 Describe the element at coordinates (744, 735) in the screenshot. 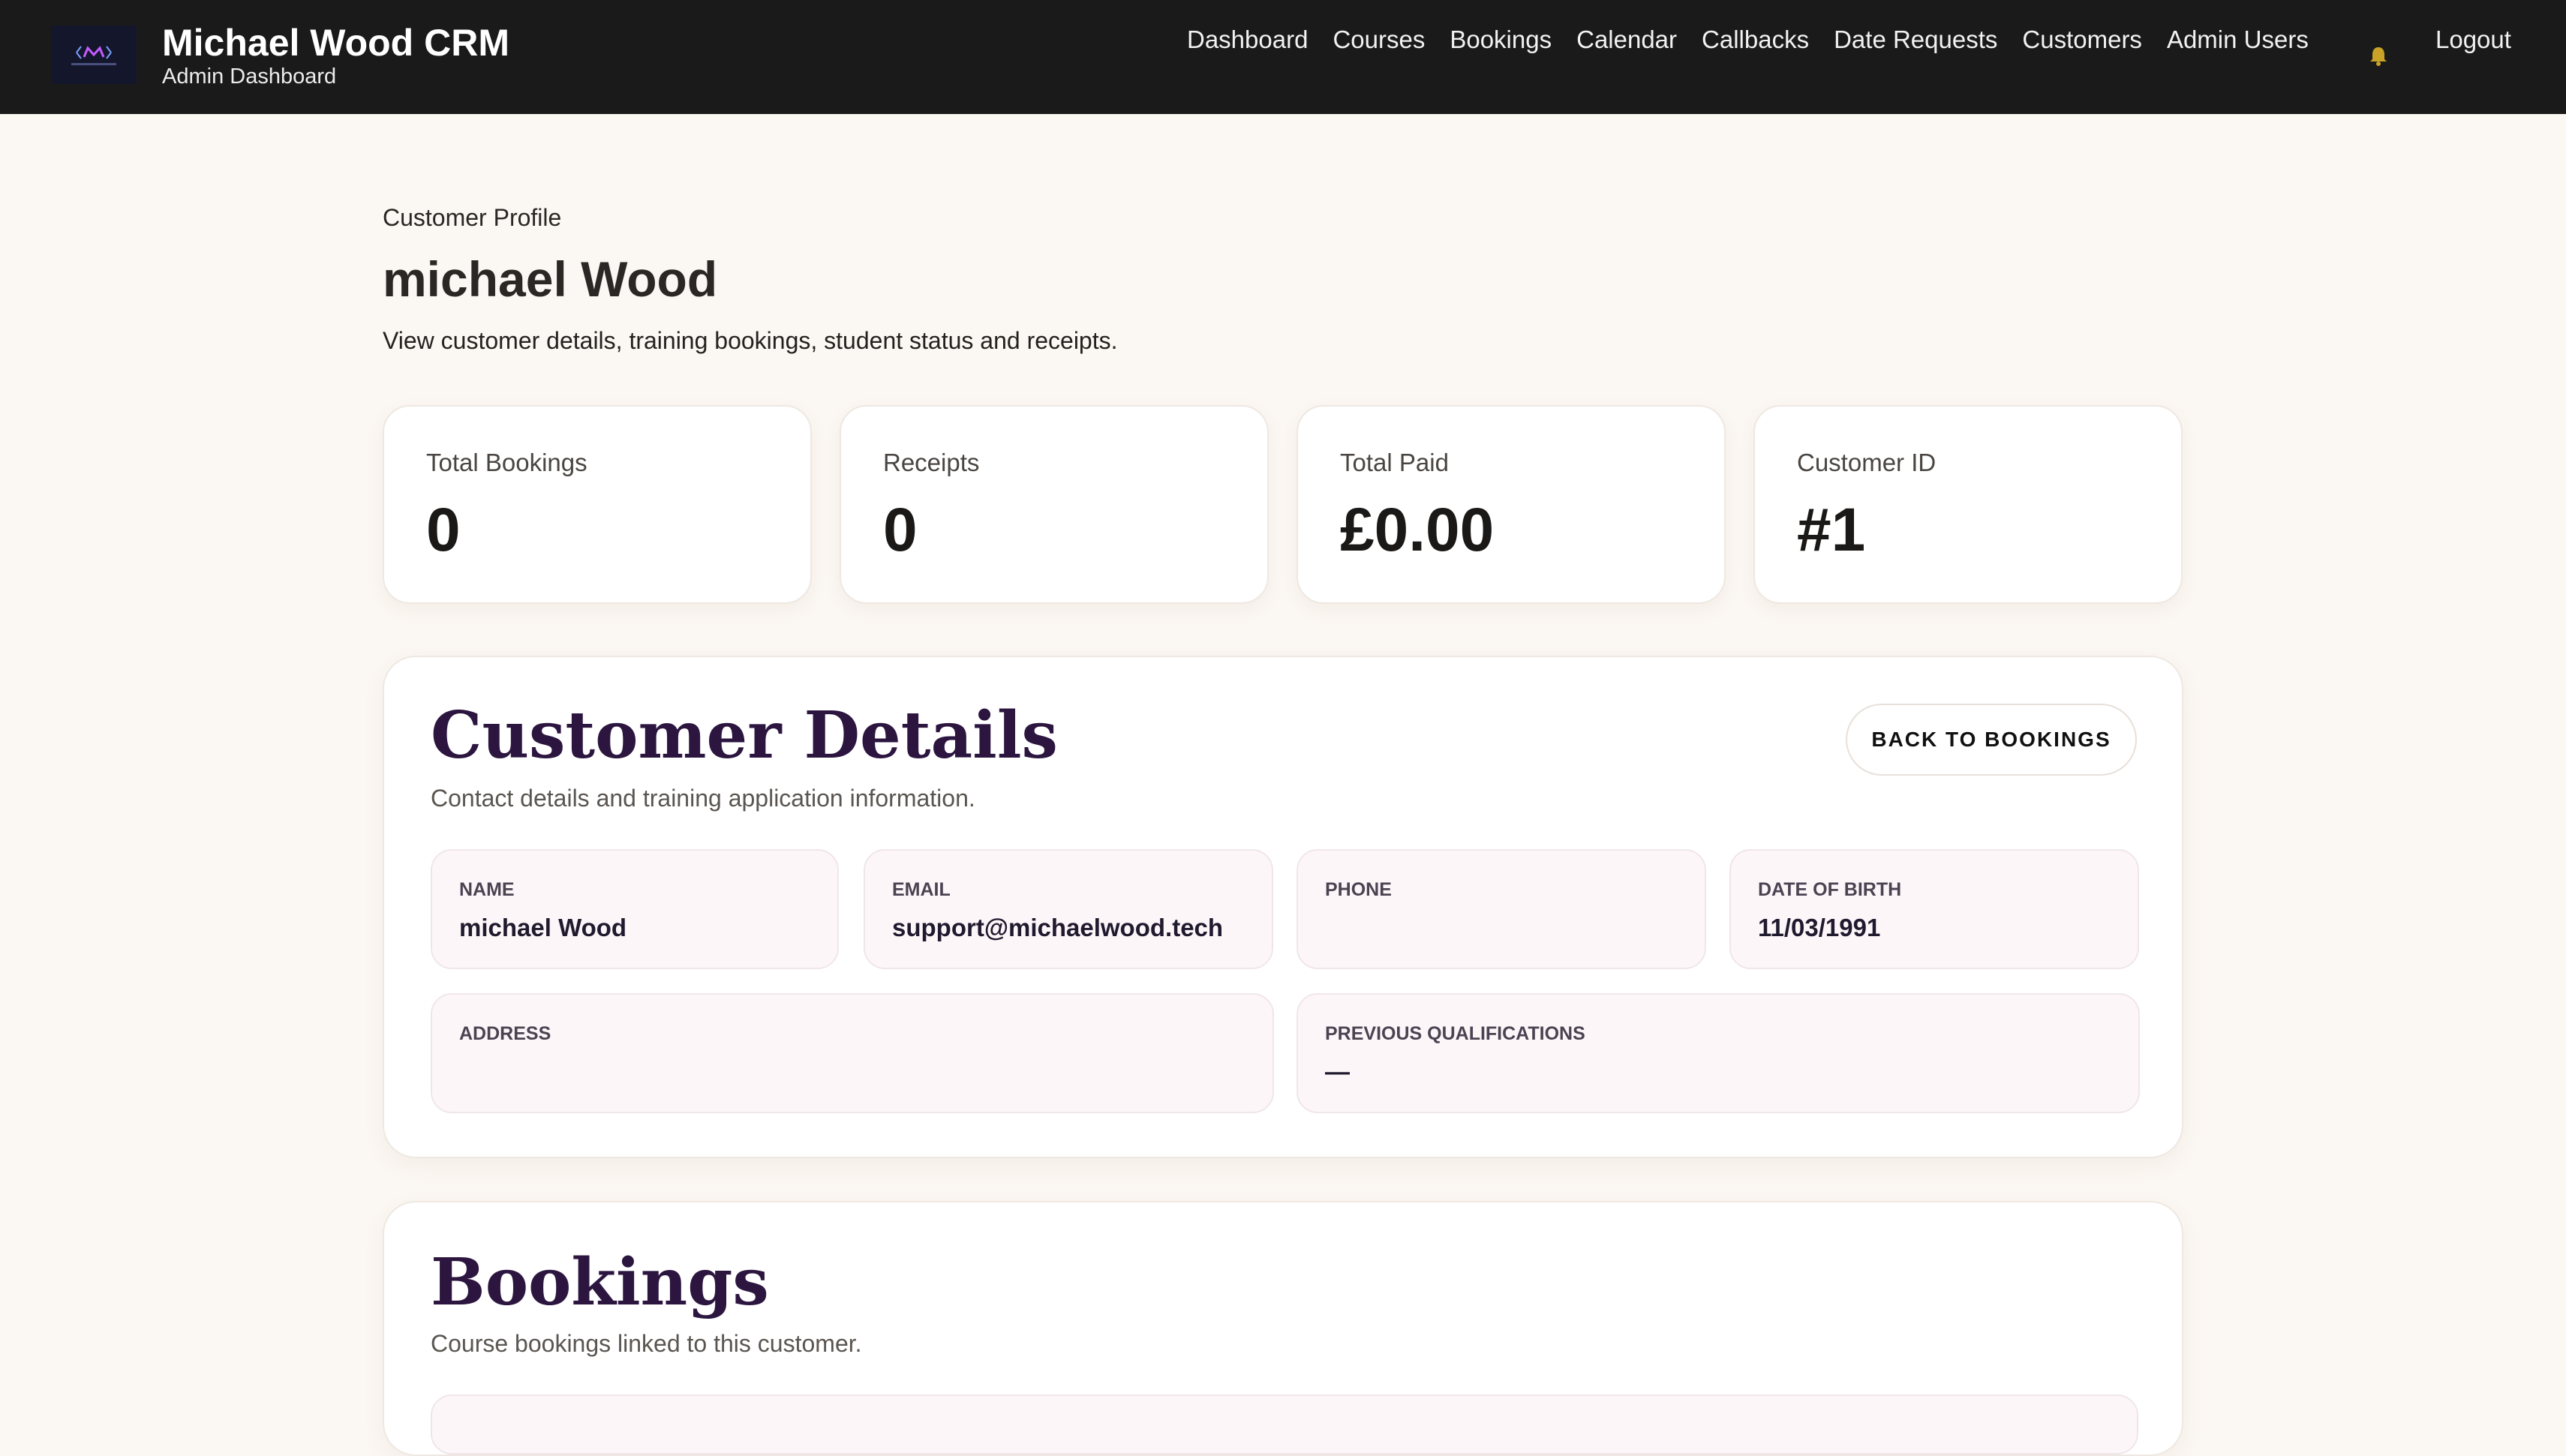

I see `customer-details-title: Customer Details` at that location.